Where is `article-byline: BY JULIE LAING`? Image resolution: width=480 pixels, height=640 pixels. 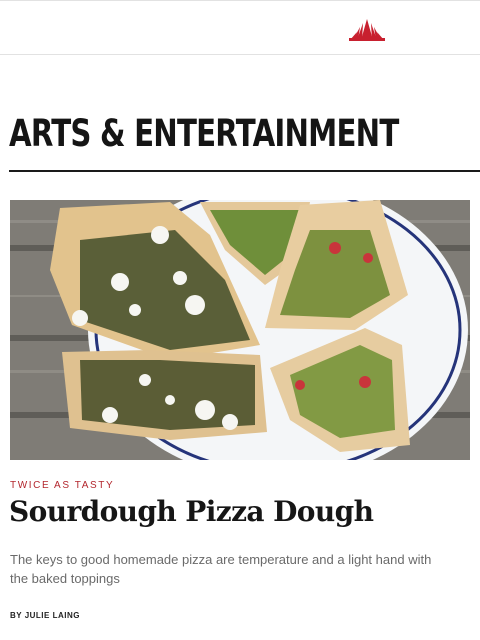
article-byline: BY JULIE LAING is located at coordinates (45, 615).